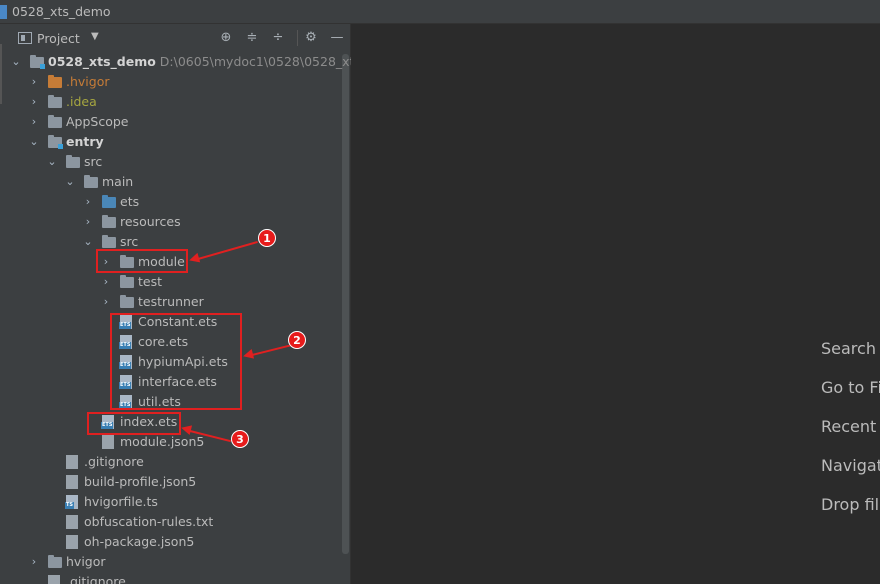  Describe the element at coordinates (278, 38) in the screenshot. I see `collapse-all-icon: ÷` at that location.